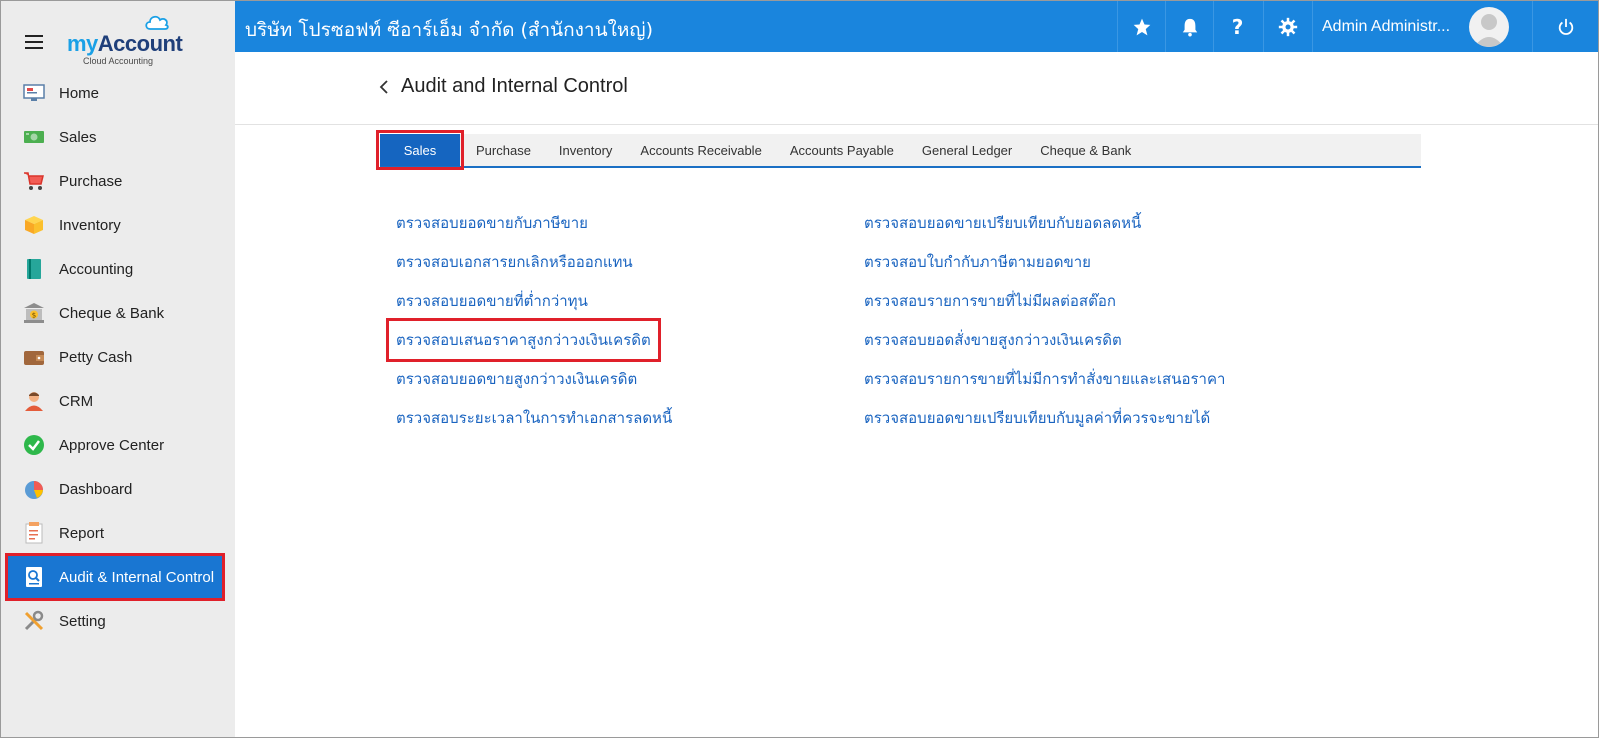  I want to click on avatar, so click(1489, 27).